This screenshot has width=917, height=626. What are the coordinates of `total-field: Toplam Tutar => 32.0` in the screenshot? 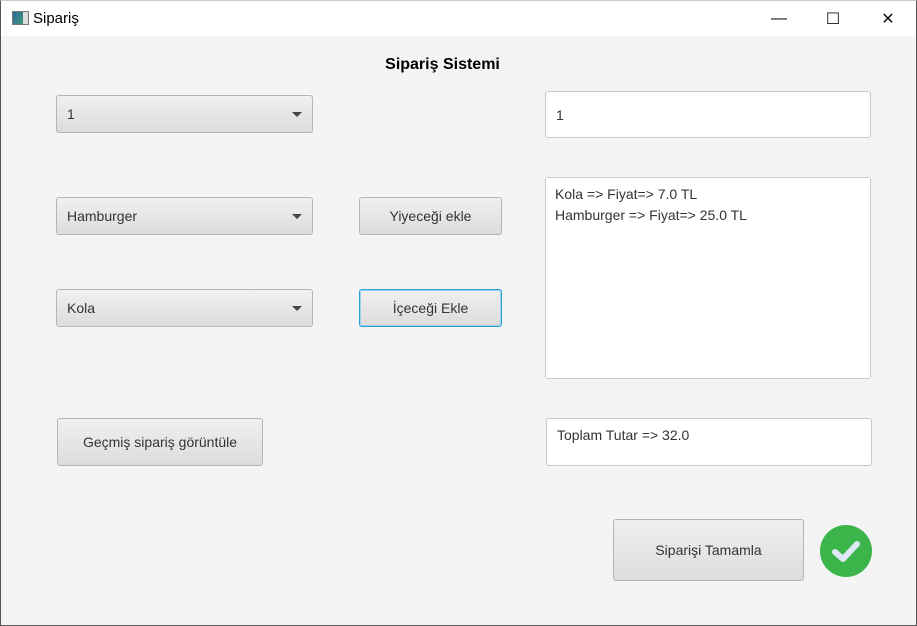 It's located at (709, 442).